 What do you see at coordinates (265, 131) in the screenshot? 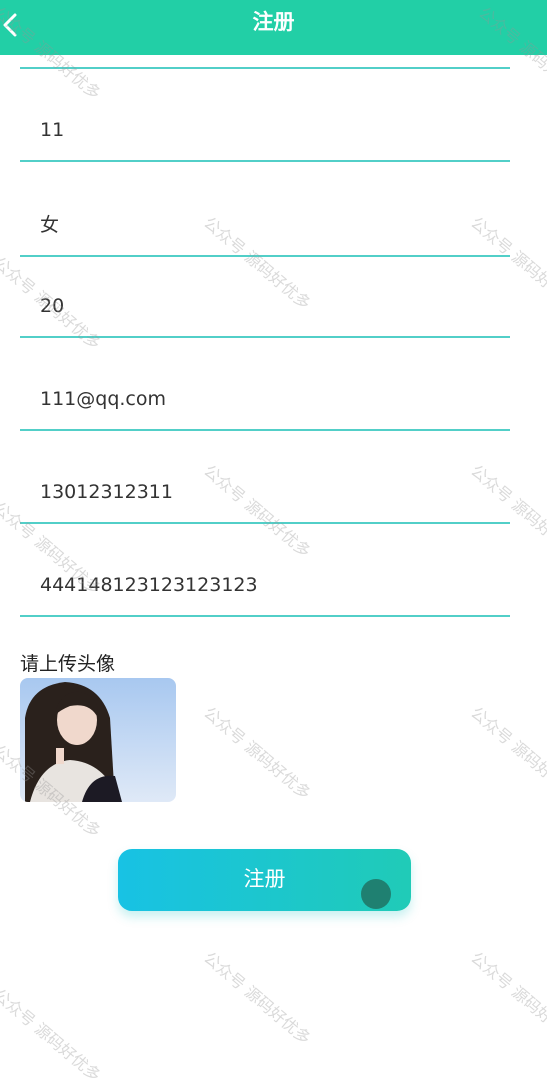
I see `form-field-1: 11` at bounding box center [265, 131].